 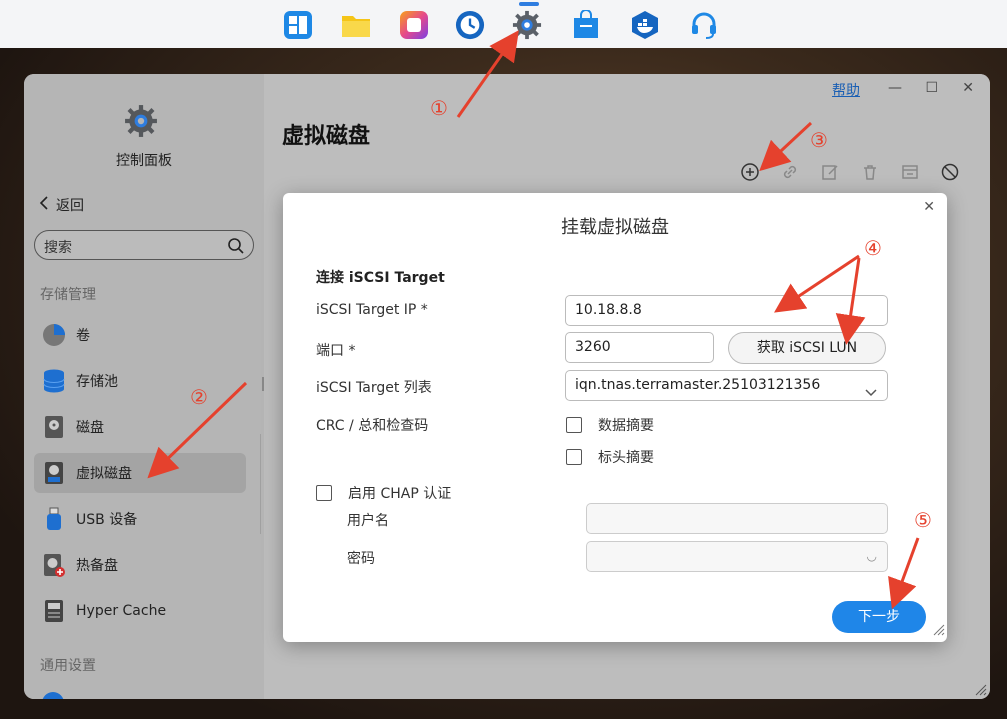 I want to click on sidebar-item-volume: 卷, so click(x=140, y=335).